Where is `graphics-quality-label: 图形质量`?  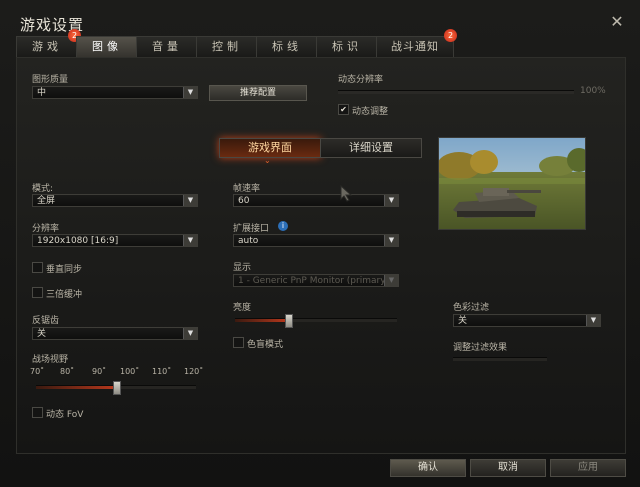
graphics-quality-label: 图形质量 is located at coordinates (50, 80).